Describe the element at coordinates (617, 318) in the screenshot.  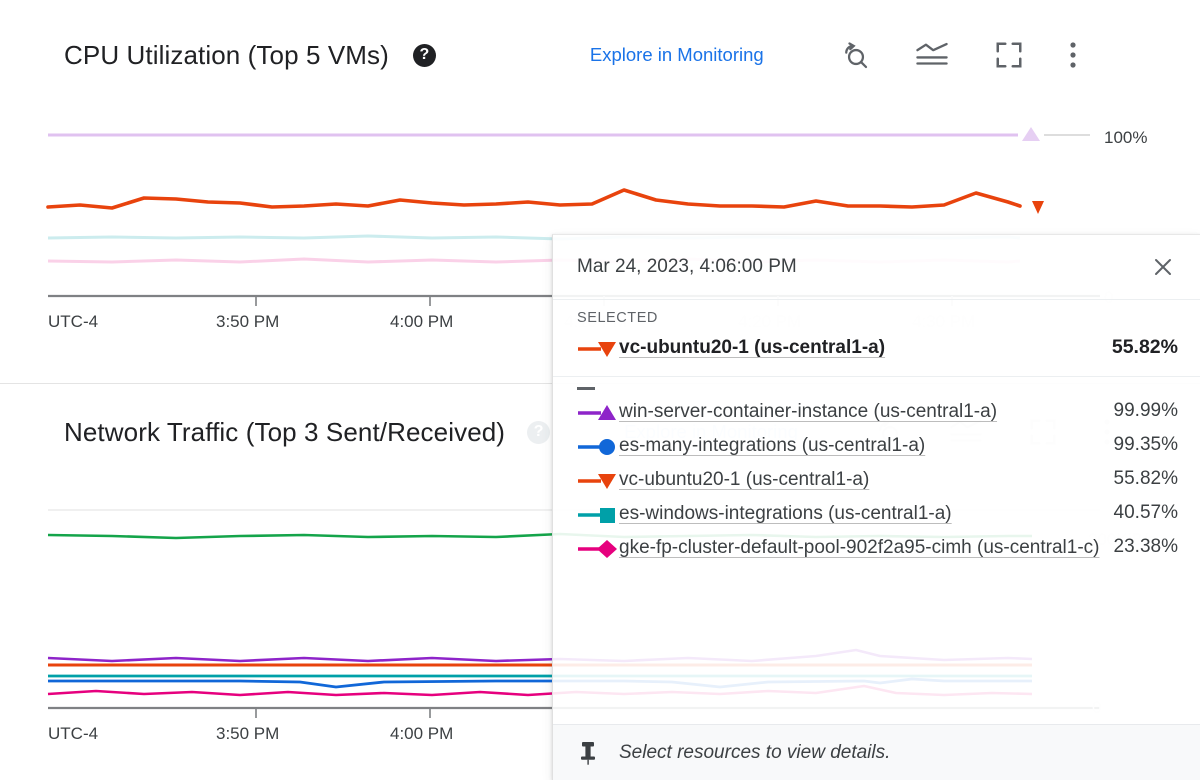
I see `selected-section-label: SELECTED` at that location.